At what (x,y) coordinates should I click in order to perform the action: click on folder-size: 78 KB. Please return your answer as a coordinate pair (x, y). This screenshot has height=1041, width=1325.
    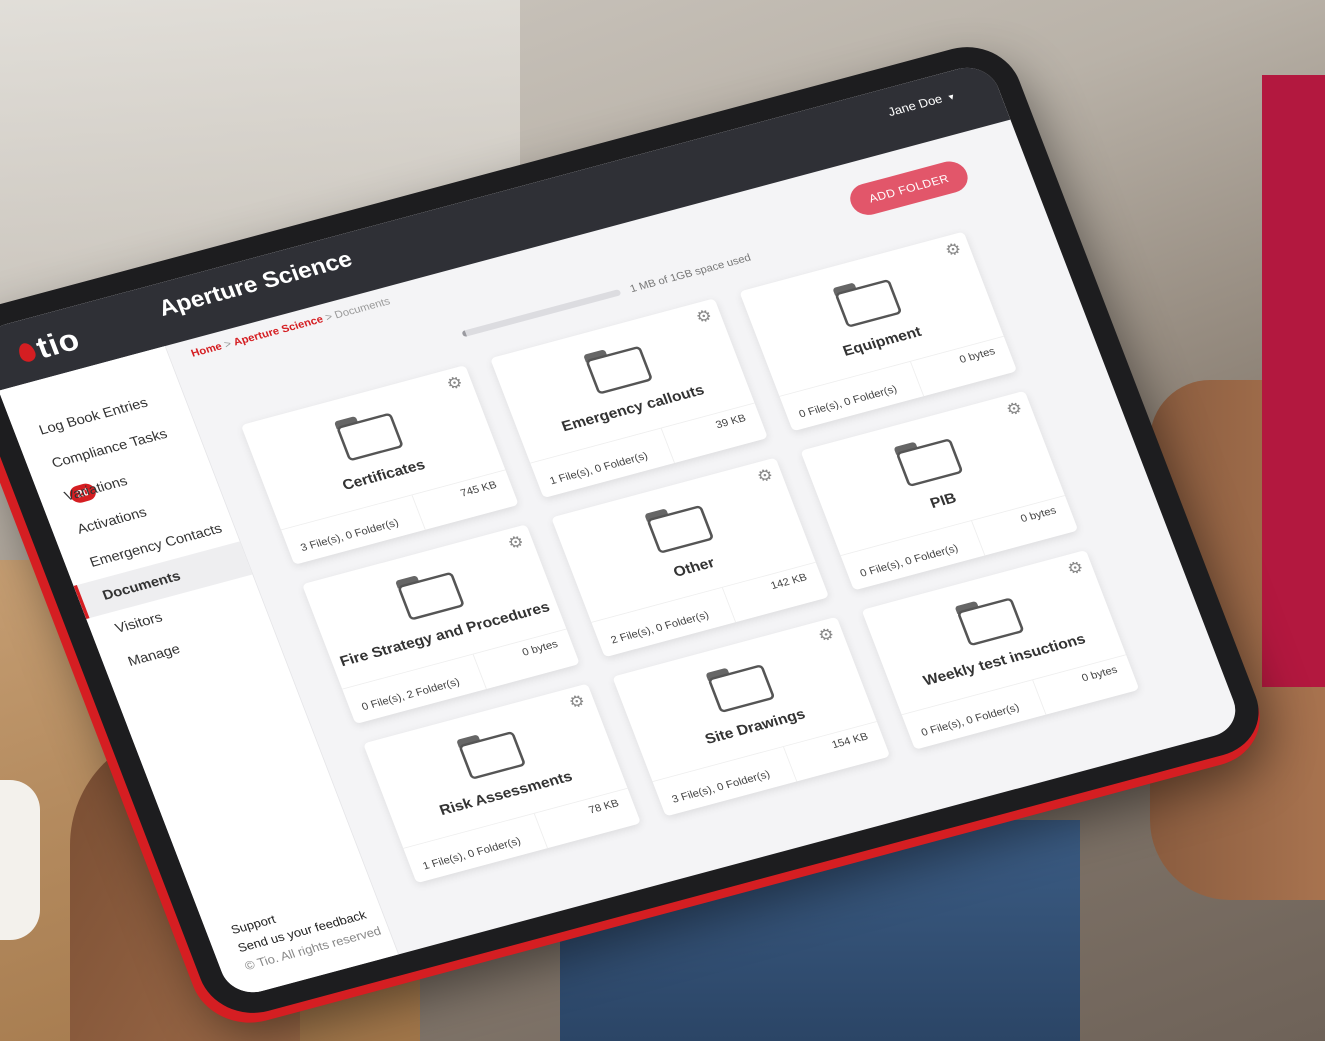
    Looking at the image, I should click on (603, 806).